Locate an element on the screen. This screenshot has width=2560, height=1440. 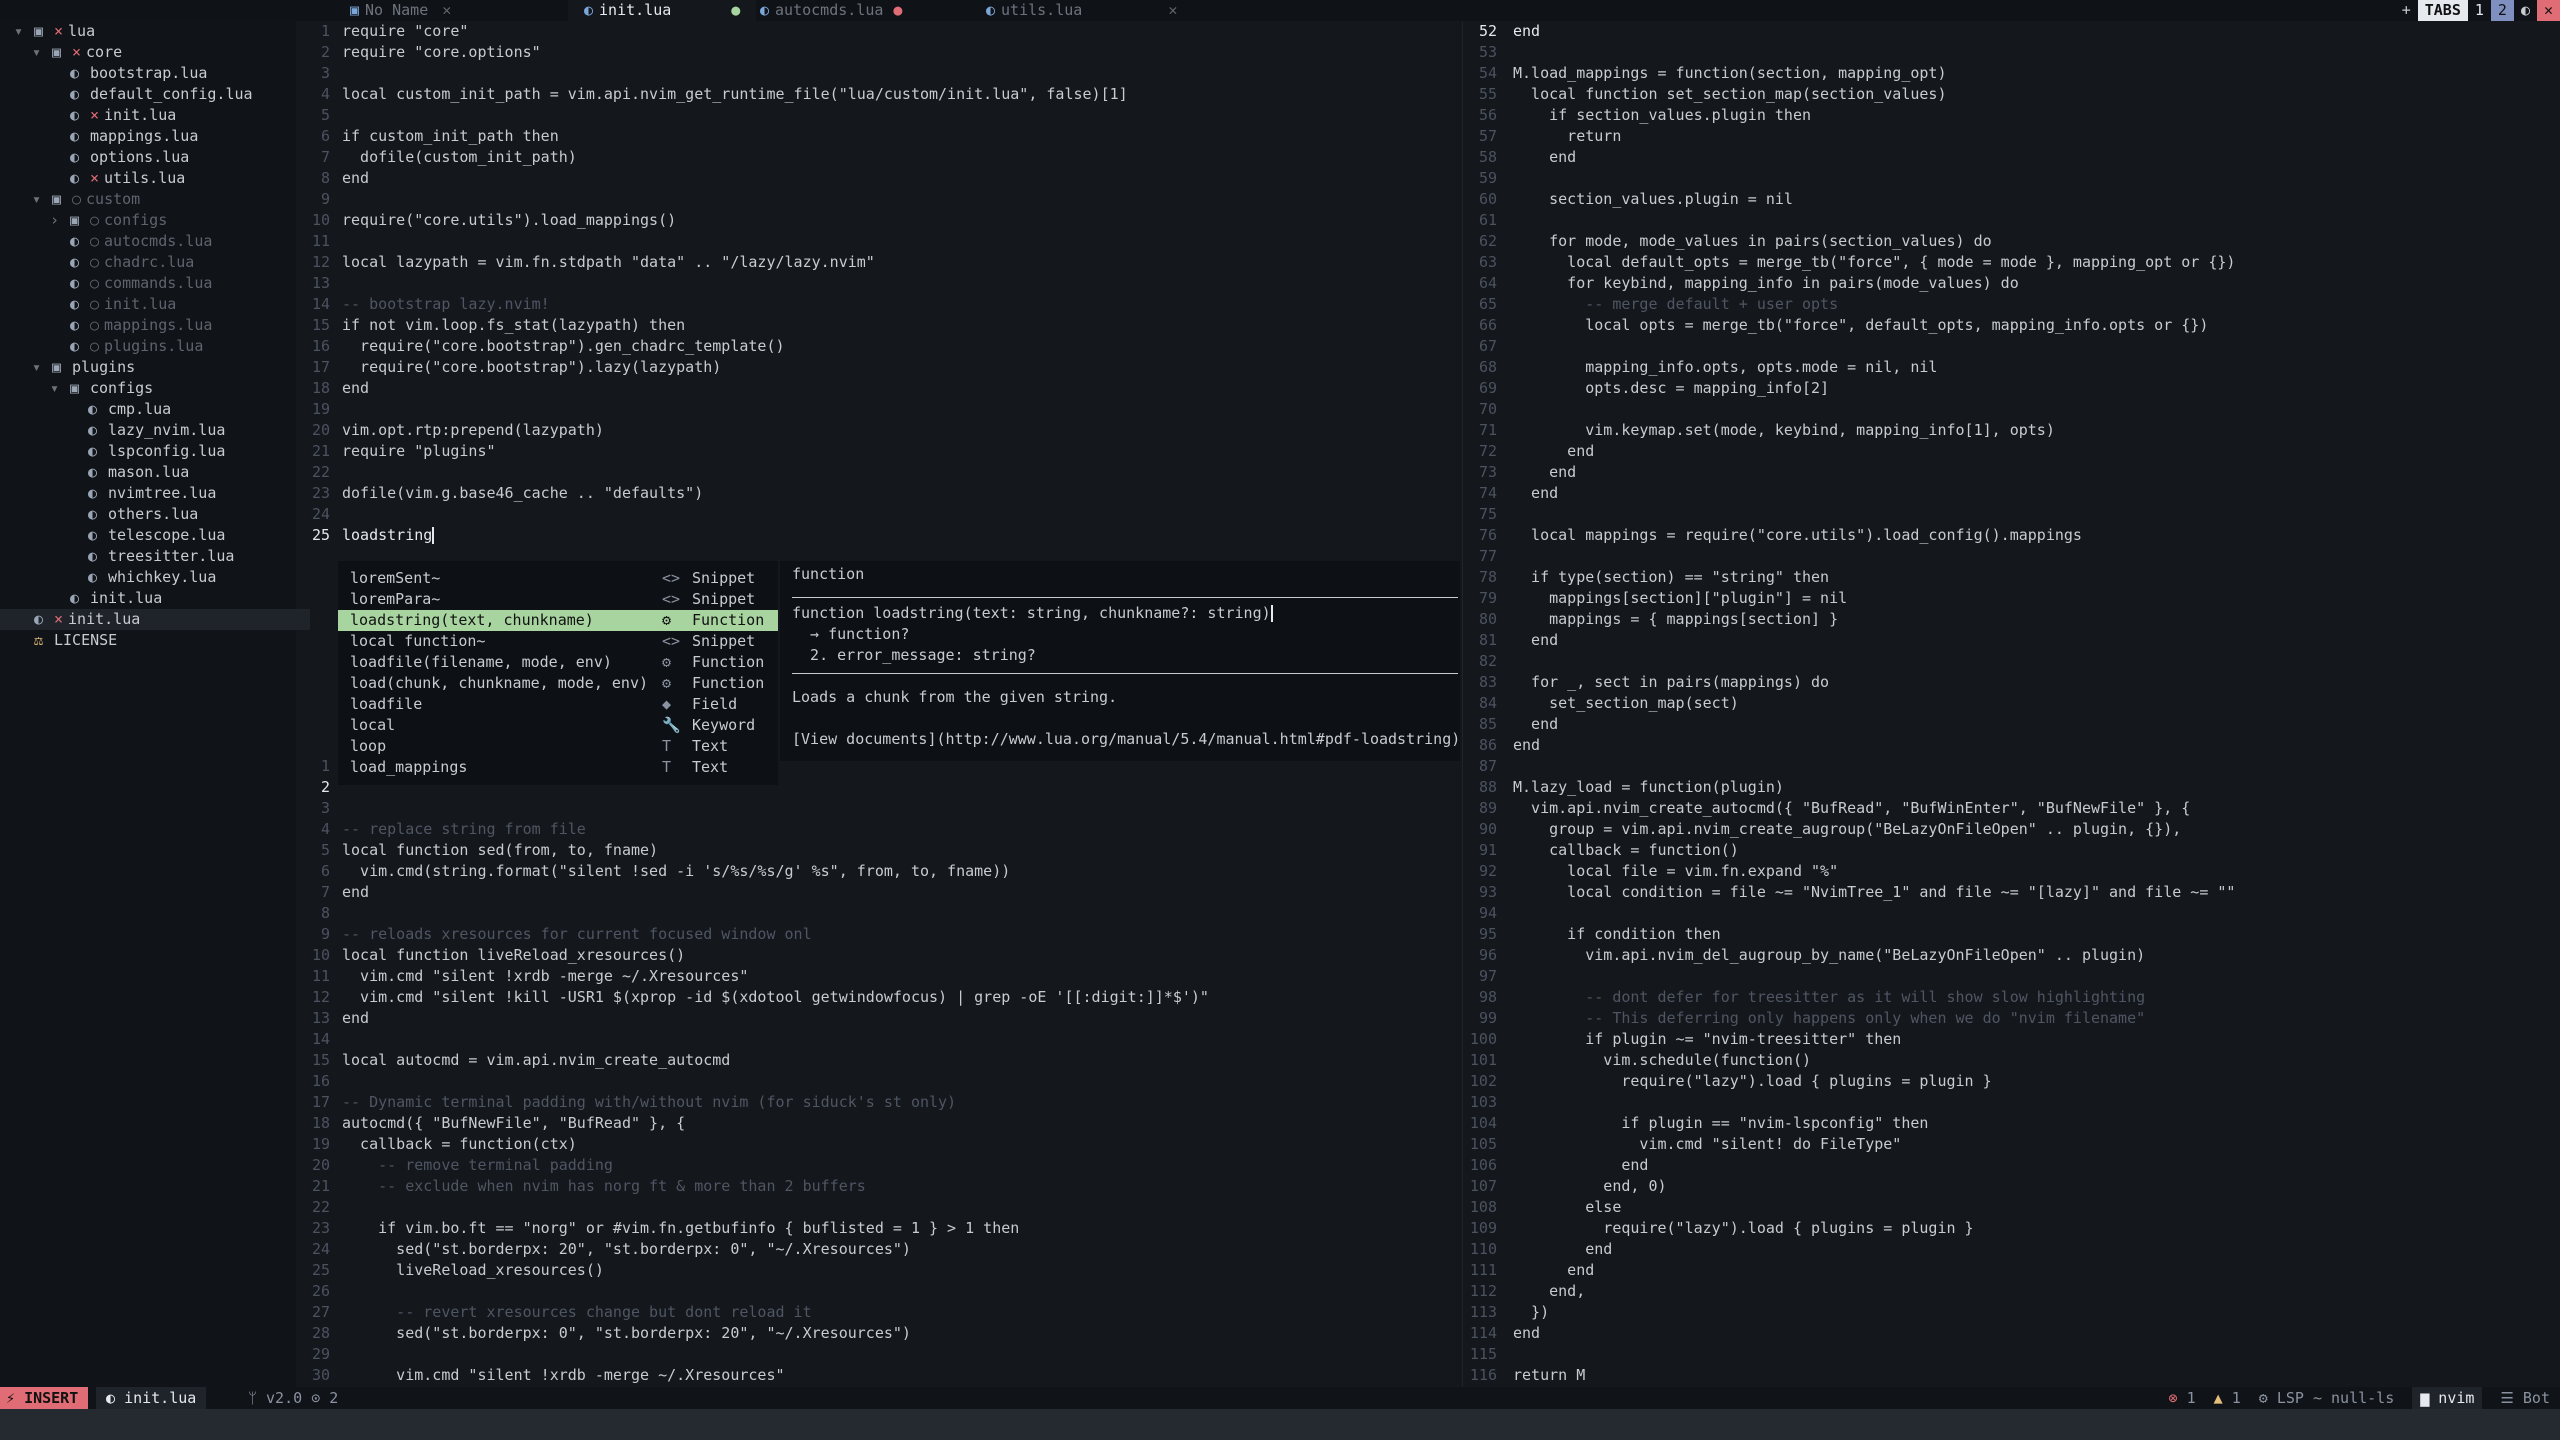
tabpage-2-button: 2 is located at coordinates (2502, 10).